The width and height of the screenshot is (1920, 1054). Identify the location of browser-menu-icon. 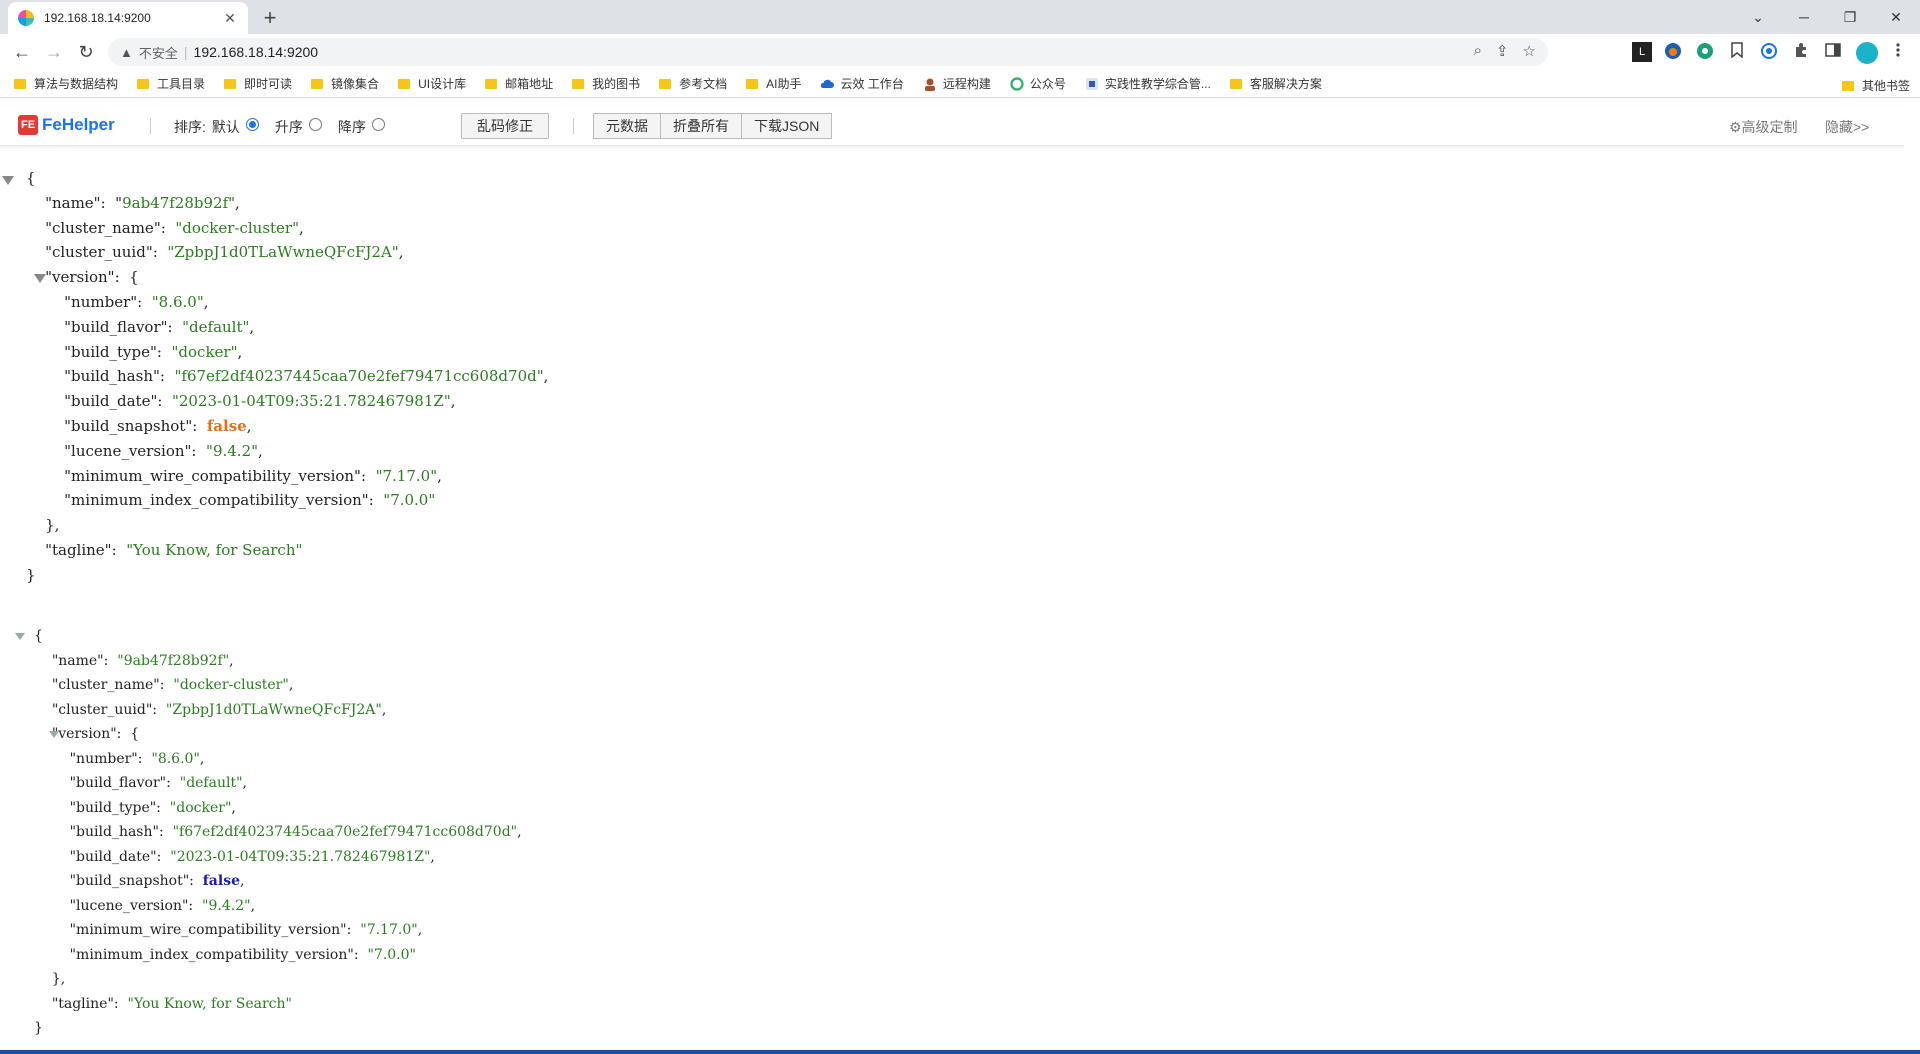
(1898, 52).